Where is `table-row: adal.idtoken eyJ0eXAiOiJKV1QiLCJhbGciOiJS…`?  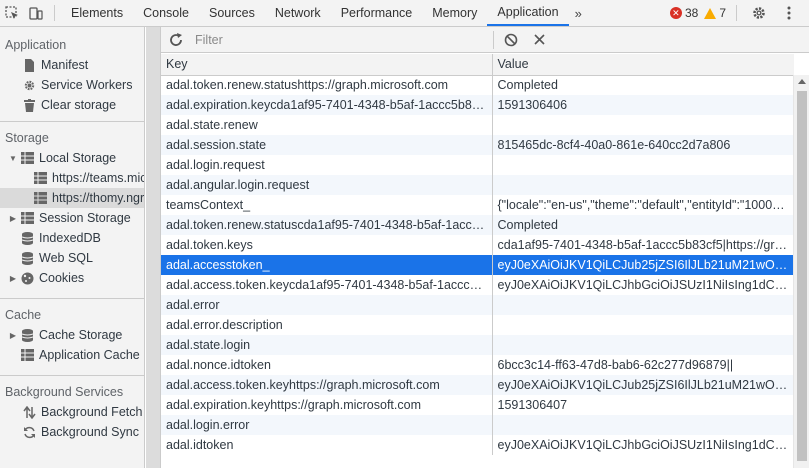 table-row: adal.idtoken eyJ0eXAiOiJKV1QiLCJhbGciOiJS… is located at coordinates (477, 445).